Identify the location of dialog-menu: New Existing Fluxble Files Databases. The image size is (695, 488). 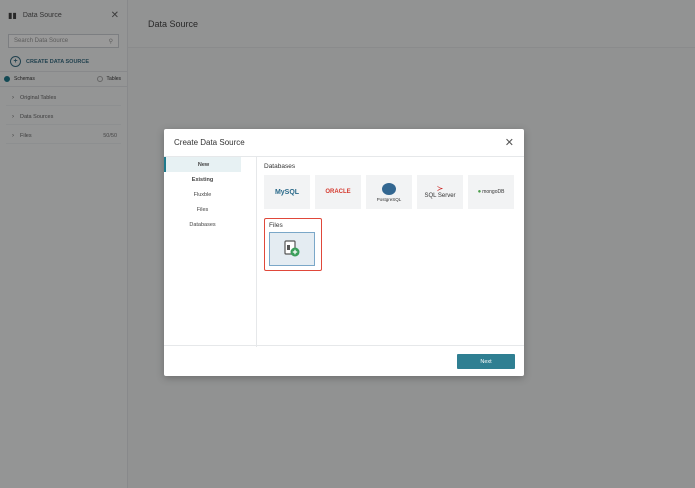
(210, 252).